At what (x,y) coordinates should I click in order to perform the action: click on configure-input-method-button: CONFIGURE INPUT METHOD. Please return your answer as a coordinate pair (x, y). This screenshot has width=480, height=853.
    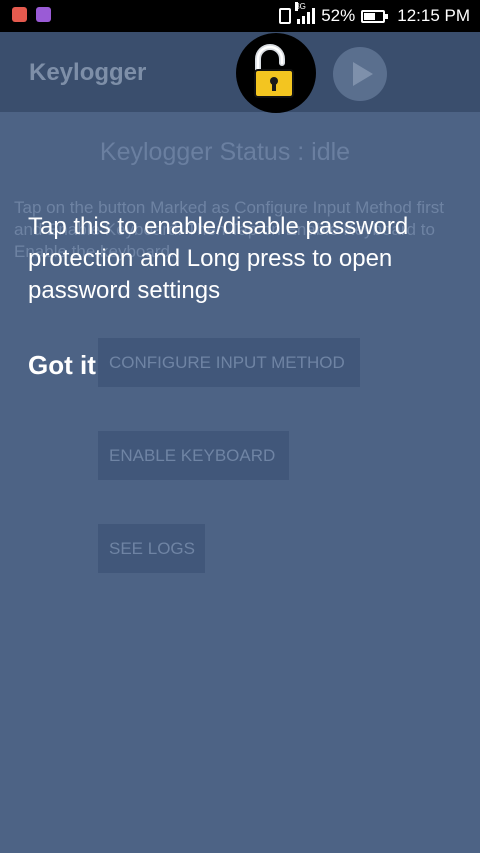
    Looking at the image, I should click on (229, 362).